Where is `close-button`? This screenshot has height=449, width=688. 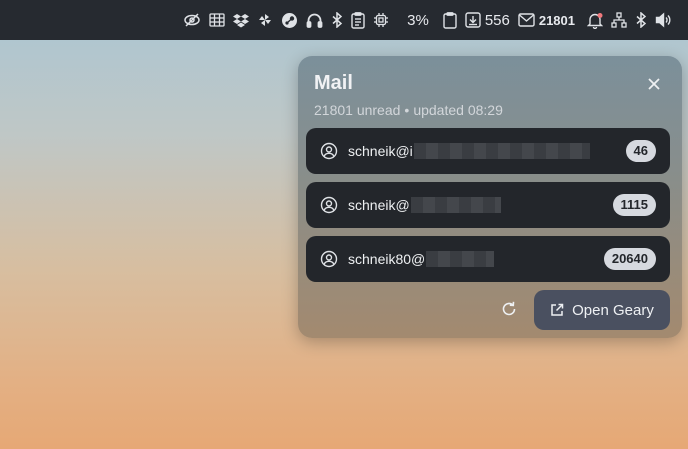
close-button is located at coordinates (654, 84).